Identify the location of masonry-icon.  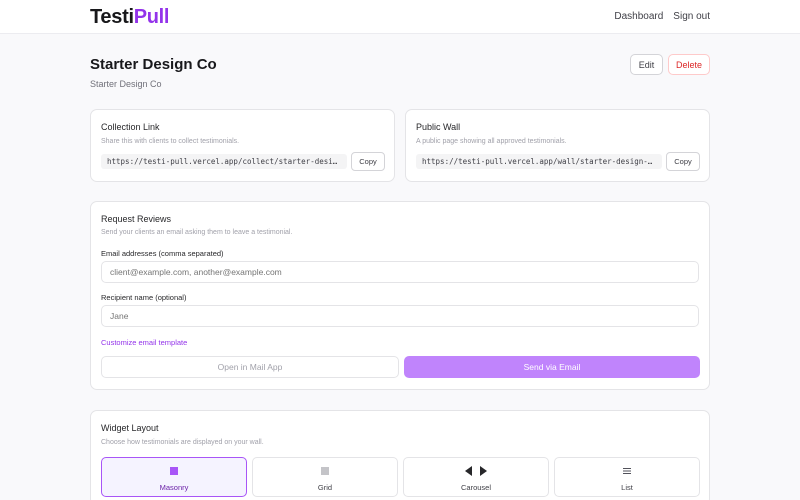
(174, 471).